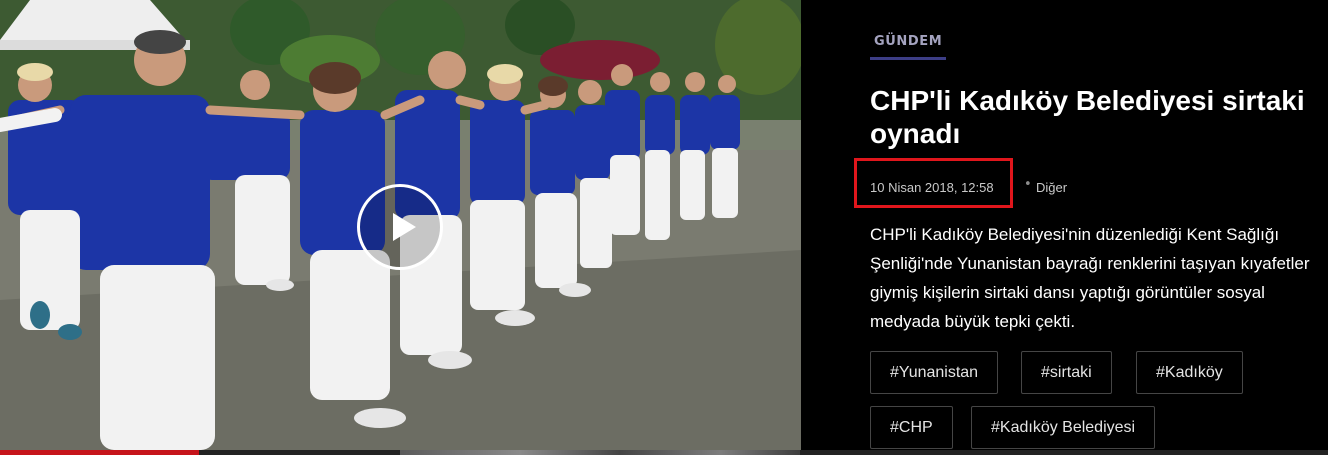  What do you see at coordinates (1189, 372) in the screenshot?
I see `tag-kadikoy: #Kadıköy` at bounding box center [1189, 372].